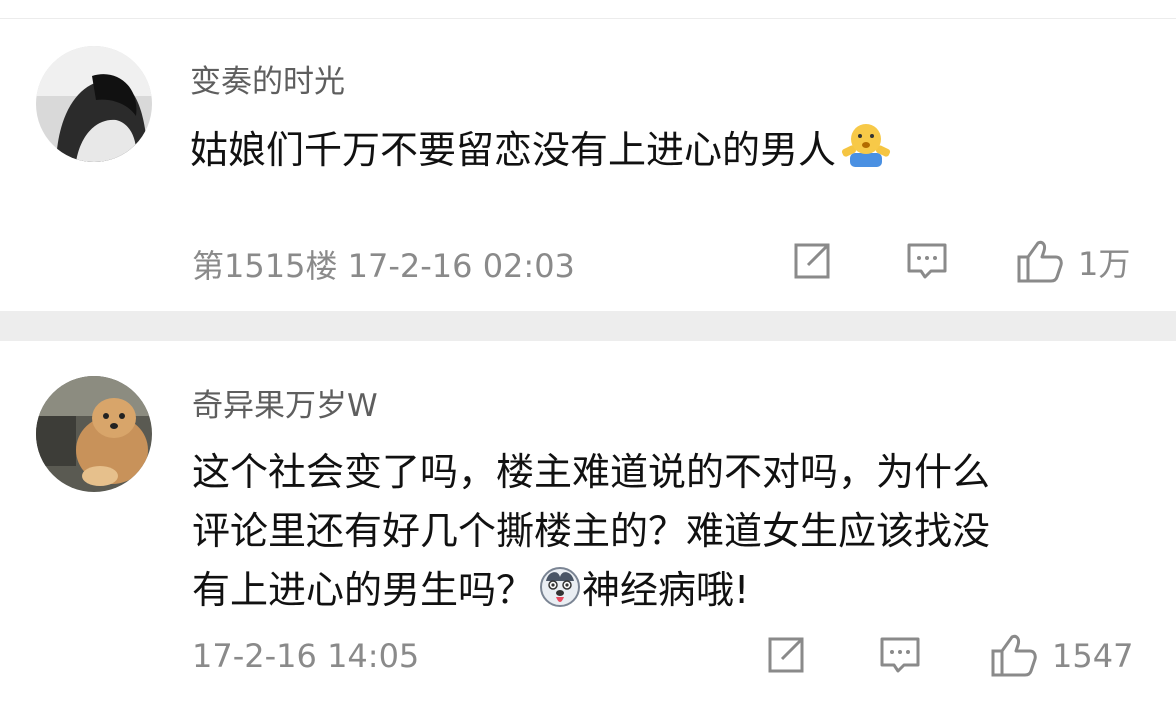  What do you see at coordinates (591, 472) in the screenshot?
I see `comment-text-line: 这个社会变了吗，楼主难道说的不对吗，为什么` at bounding box center [591, 472].